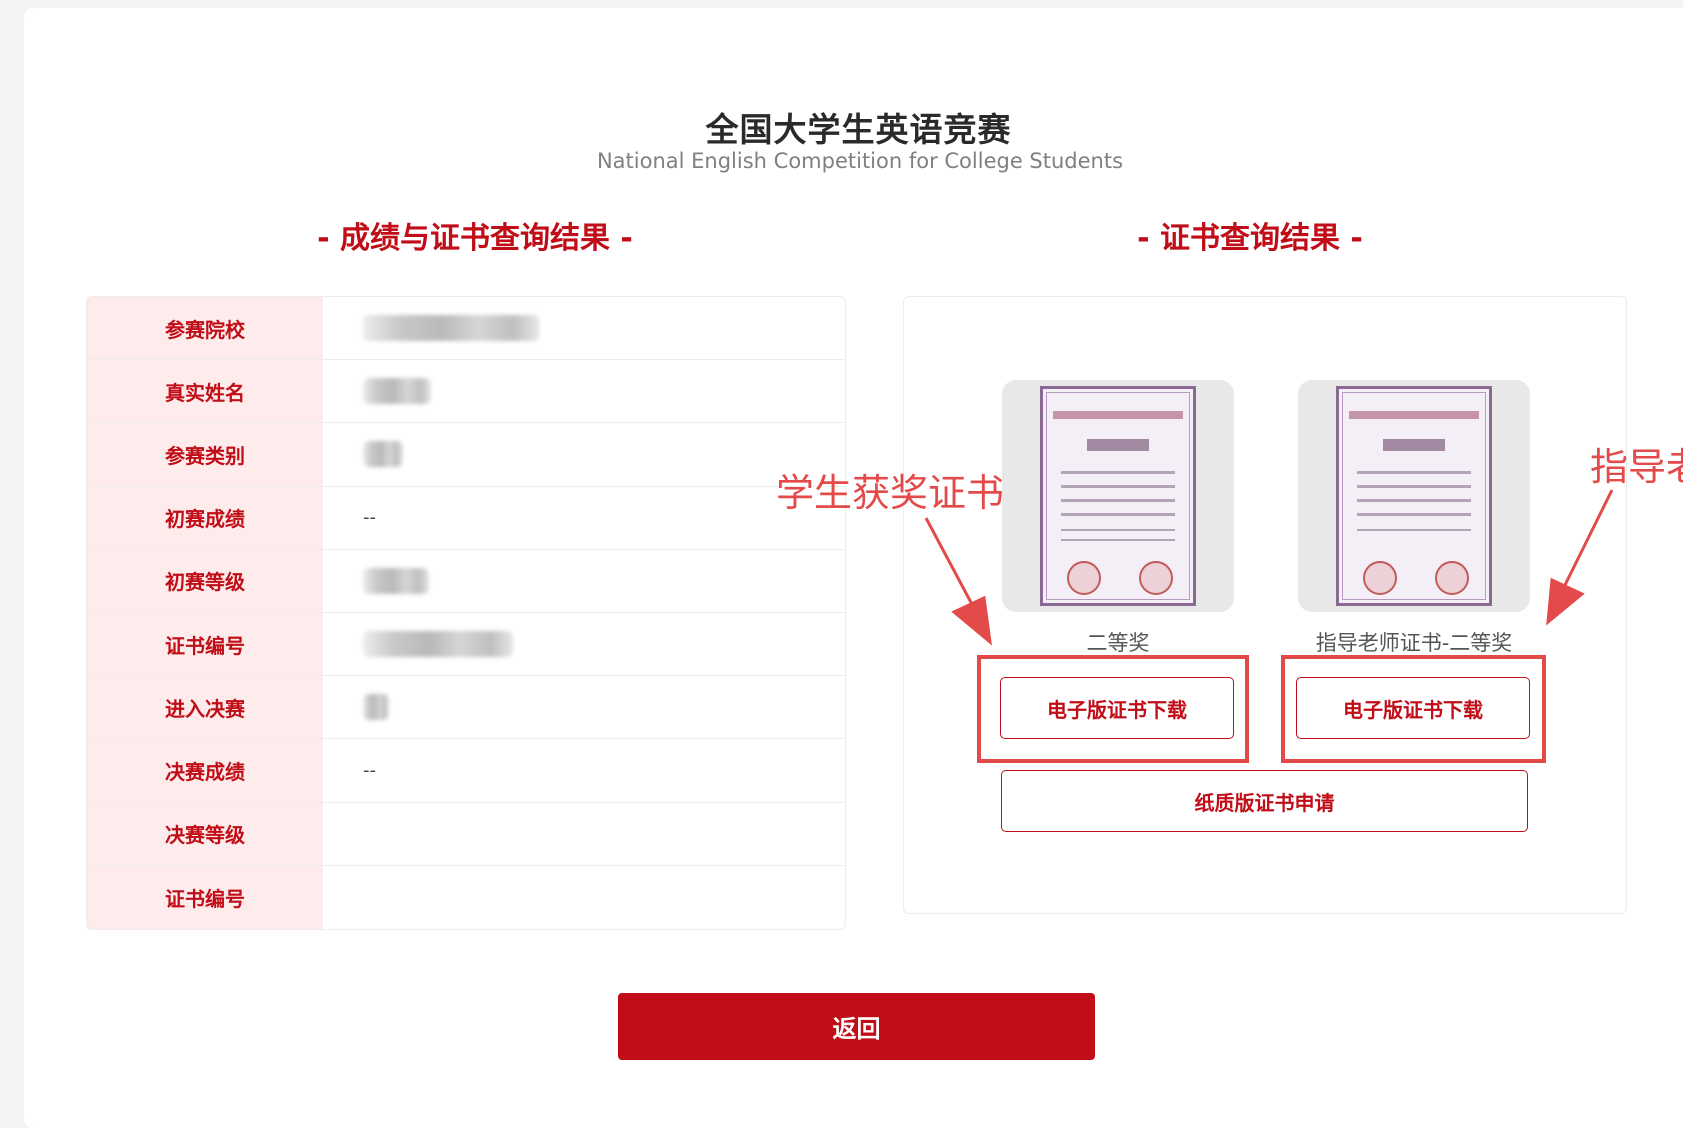 This screenshot has width=1683, height=1128. Describe the element at coordinates (856, 1026) in the screenshot. I see `back-button: 返回` at that location.